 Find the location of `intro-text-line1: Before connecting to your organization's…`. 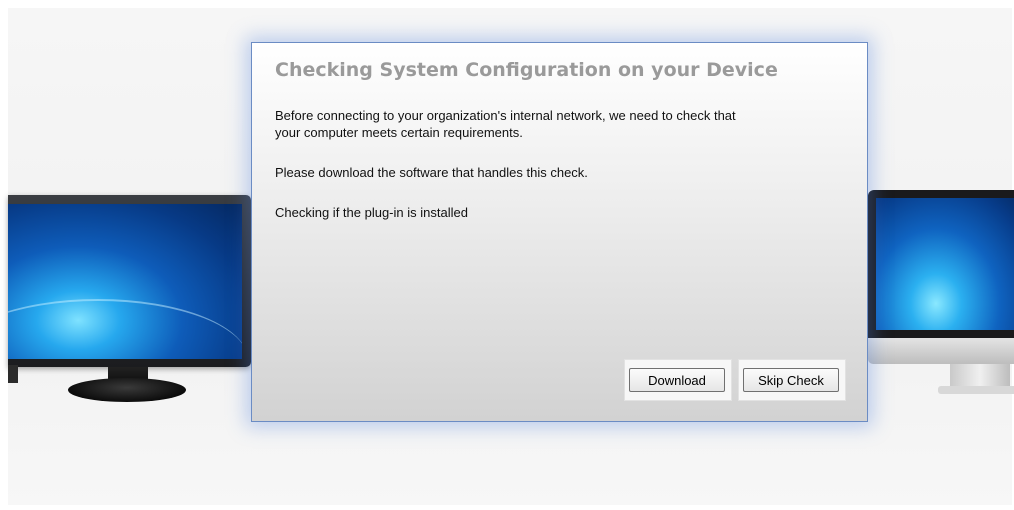

intro-text-line1: Before connecting to your organization's… is located at coordinates (505, 115).